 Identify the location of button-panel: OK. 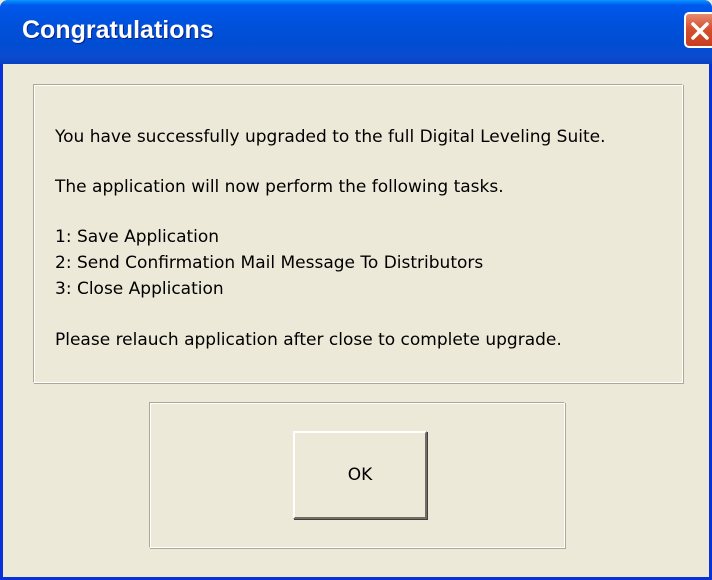
(357, 475).